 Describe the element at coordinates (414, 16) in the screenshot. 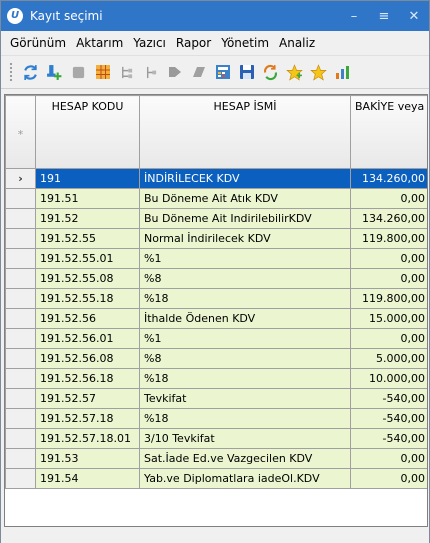

I see `close-button: ✕` at that location.